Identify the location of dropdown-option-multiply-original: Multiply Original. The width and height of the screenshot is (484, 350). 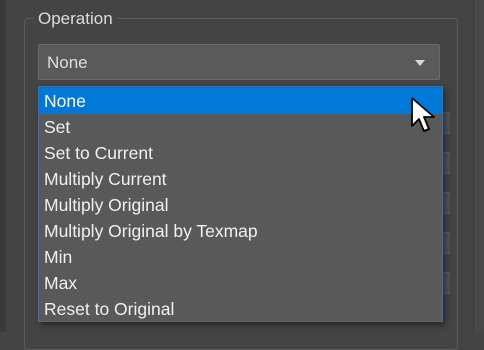
(240, 205).